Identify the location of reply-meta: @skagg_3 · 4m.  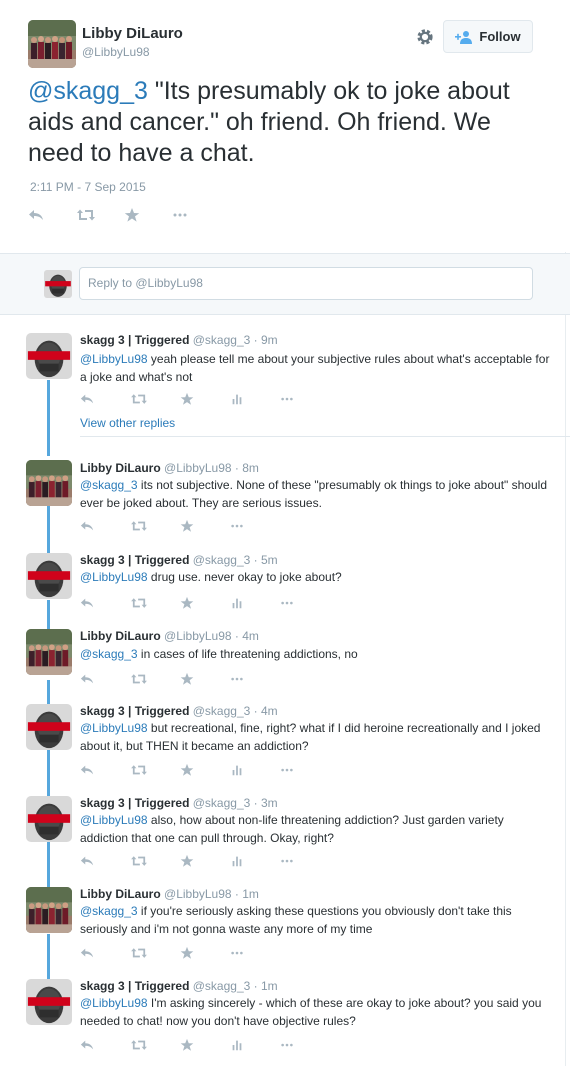
(233, 711).